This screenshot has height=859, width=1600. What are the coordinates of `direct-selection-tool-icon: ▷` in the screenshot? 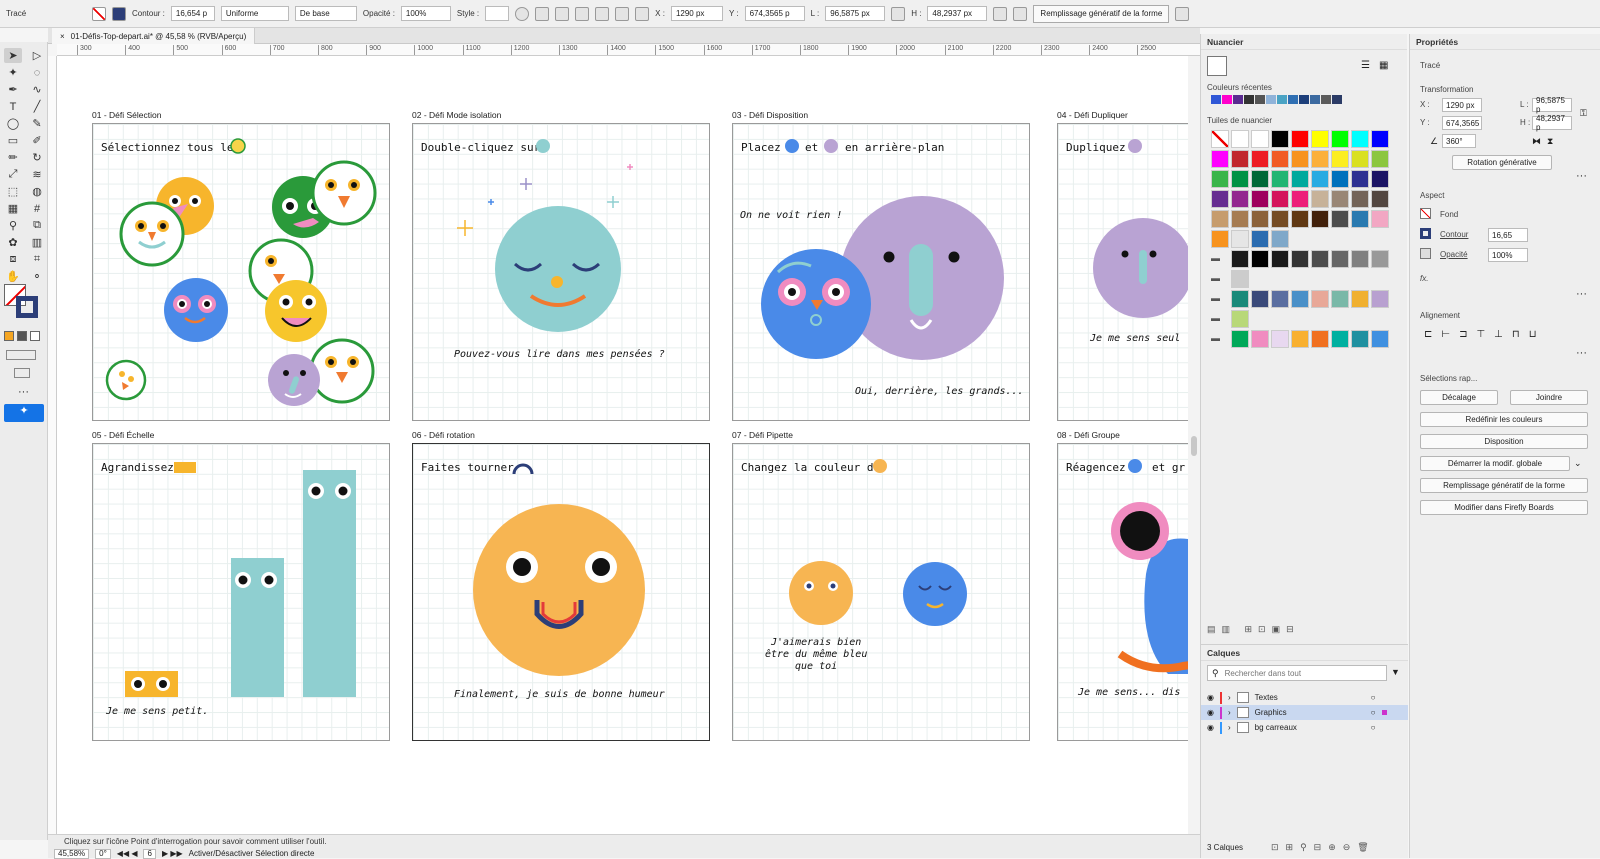 It's located at (37, 55).